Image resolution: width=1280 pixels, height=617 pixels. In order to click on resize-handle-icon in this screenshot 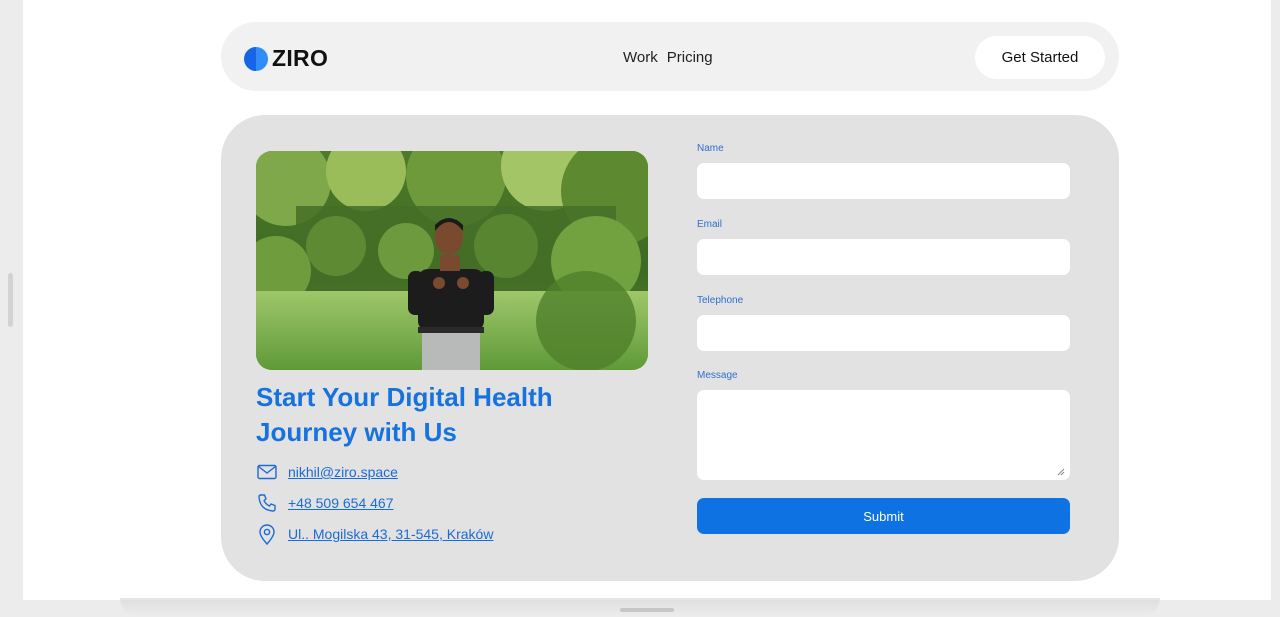, I will do `click(1060, 471)`.